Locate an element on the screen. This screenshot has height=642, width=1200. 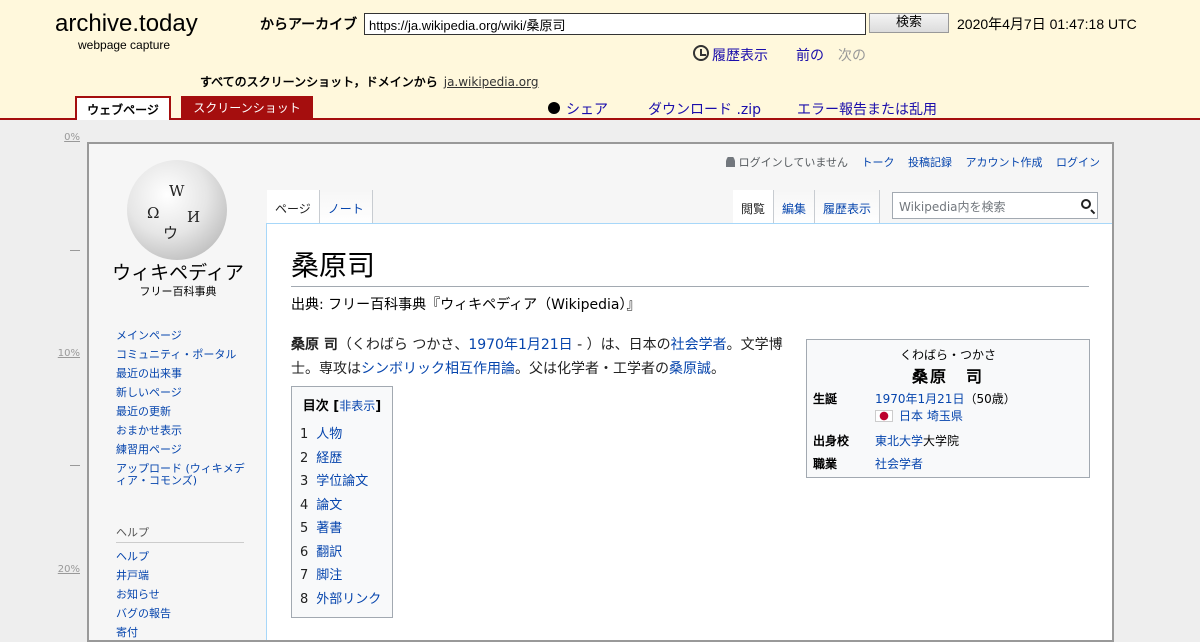
infobox-name: 桑原 司 is located at coordinates (947, 376).